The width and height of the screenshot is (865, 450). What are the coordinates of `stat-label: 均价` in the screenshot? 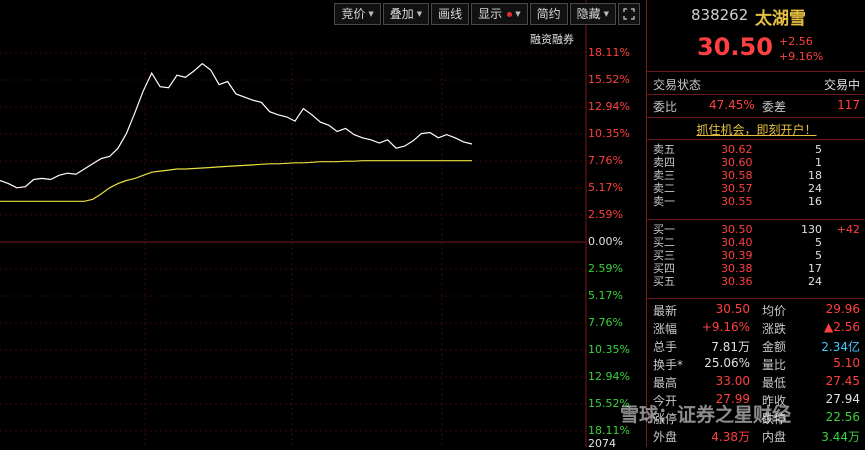 It's located at (774, 311).